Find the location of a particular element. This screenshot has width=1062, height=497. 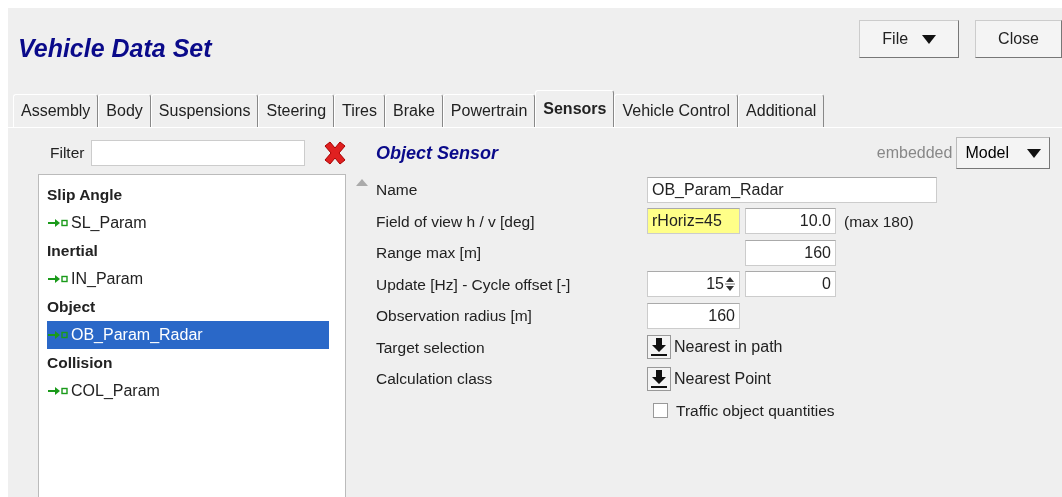

tree-item: OB_Param_Radar is located at coordinates (188, 335).